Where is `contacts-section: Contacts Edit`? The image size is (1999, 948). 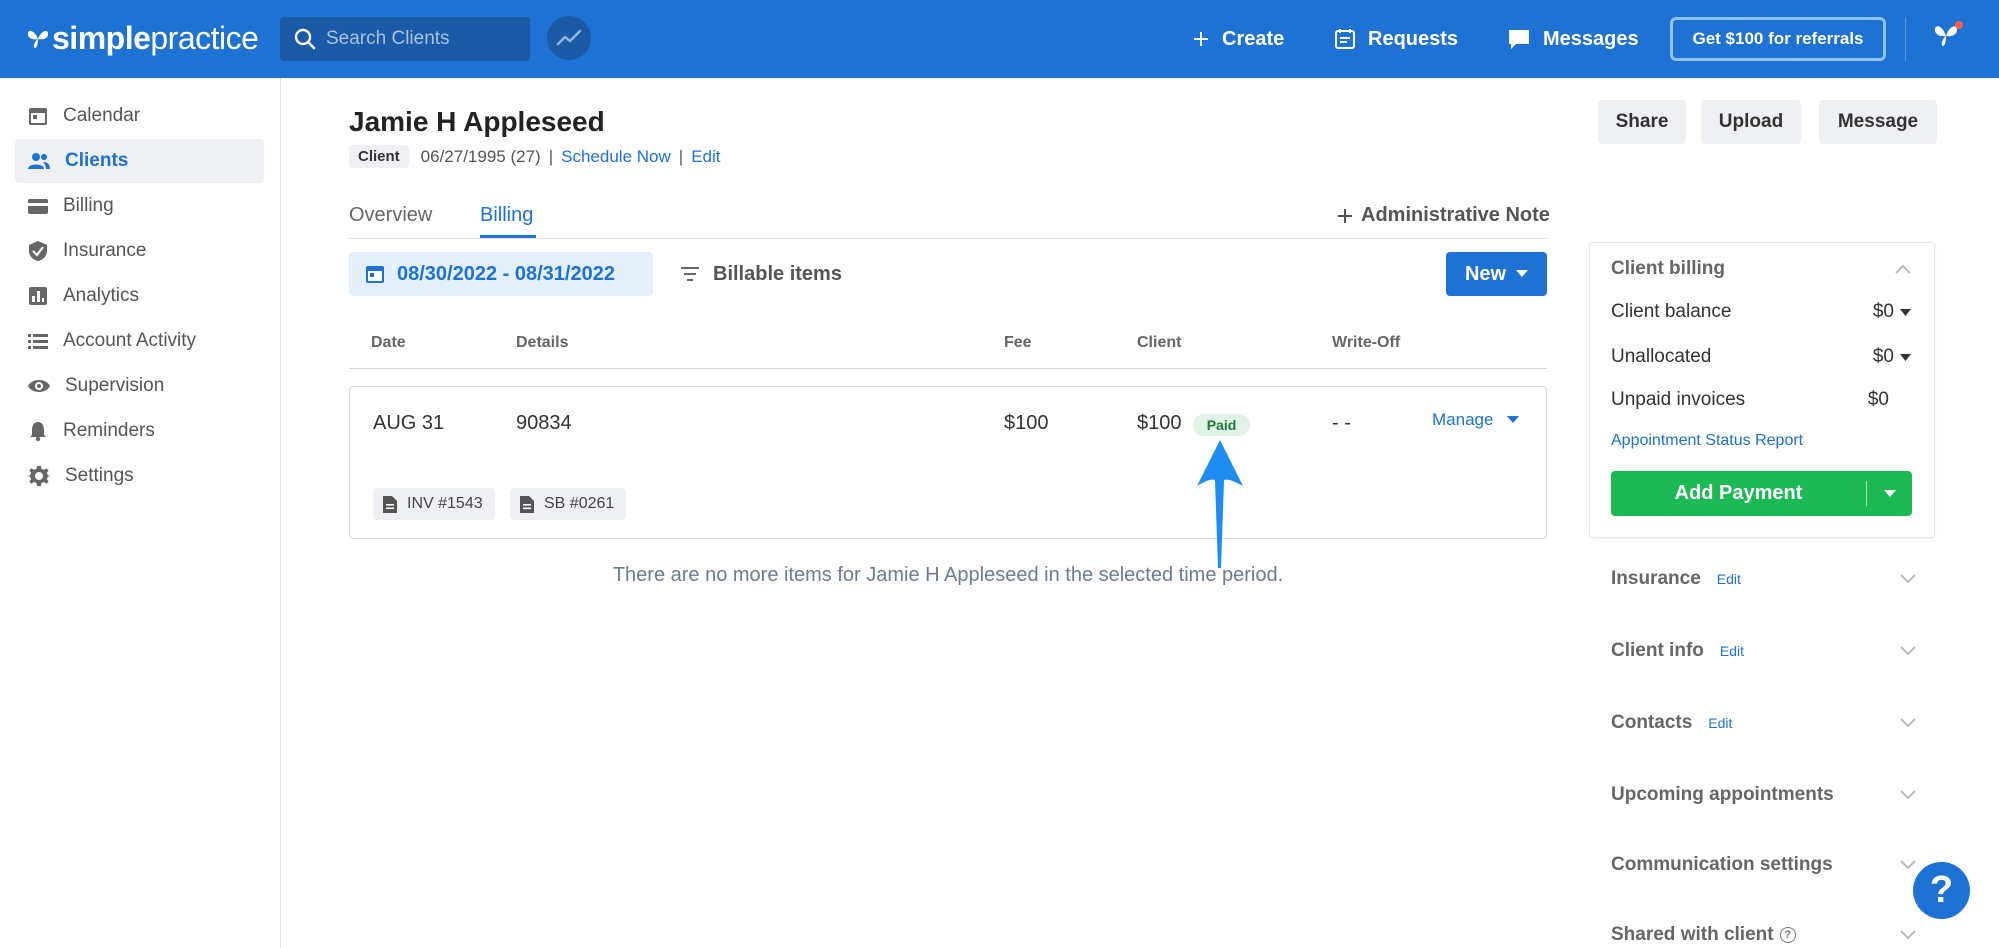
contacts-section: Contacts Edit is located at coordinates (1763, 723).